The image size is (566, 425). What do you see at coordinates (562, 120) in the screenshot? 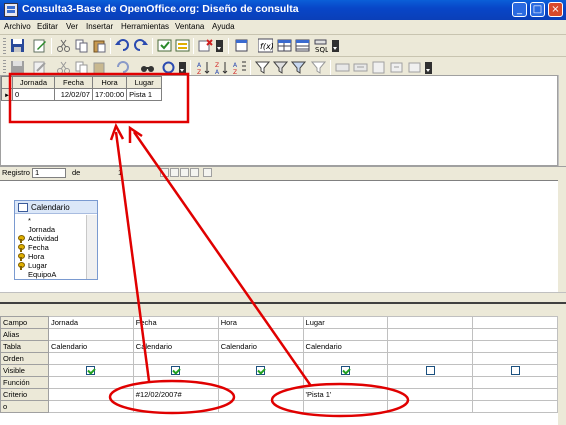
I see `result-vertical-scrollbar` at bounding box center [562, 120].